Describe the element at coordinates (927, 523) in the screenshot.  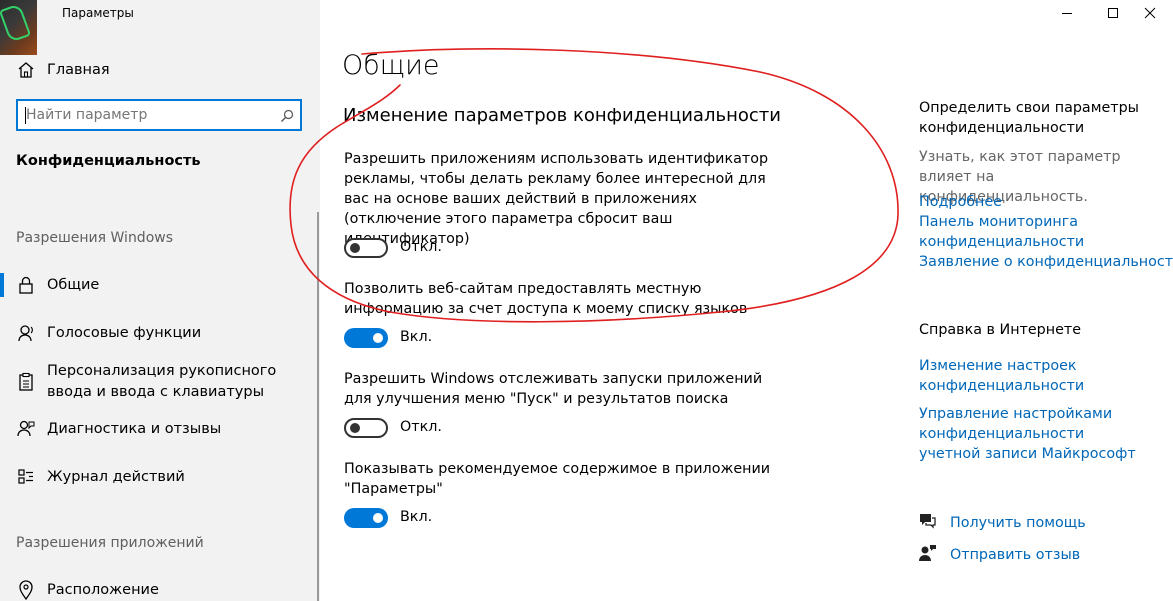
I see `help-chat-icon` at that location.